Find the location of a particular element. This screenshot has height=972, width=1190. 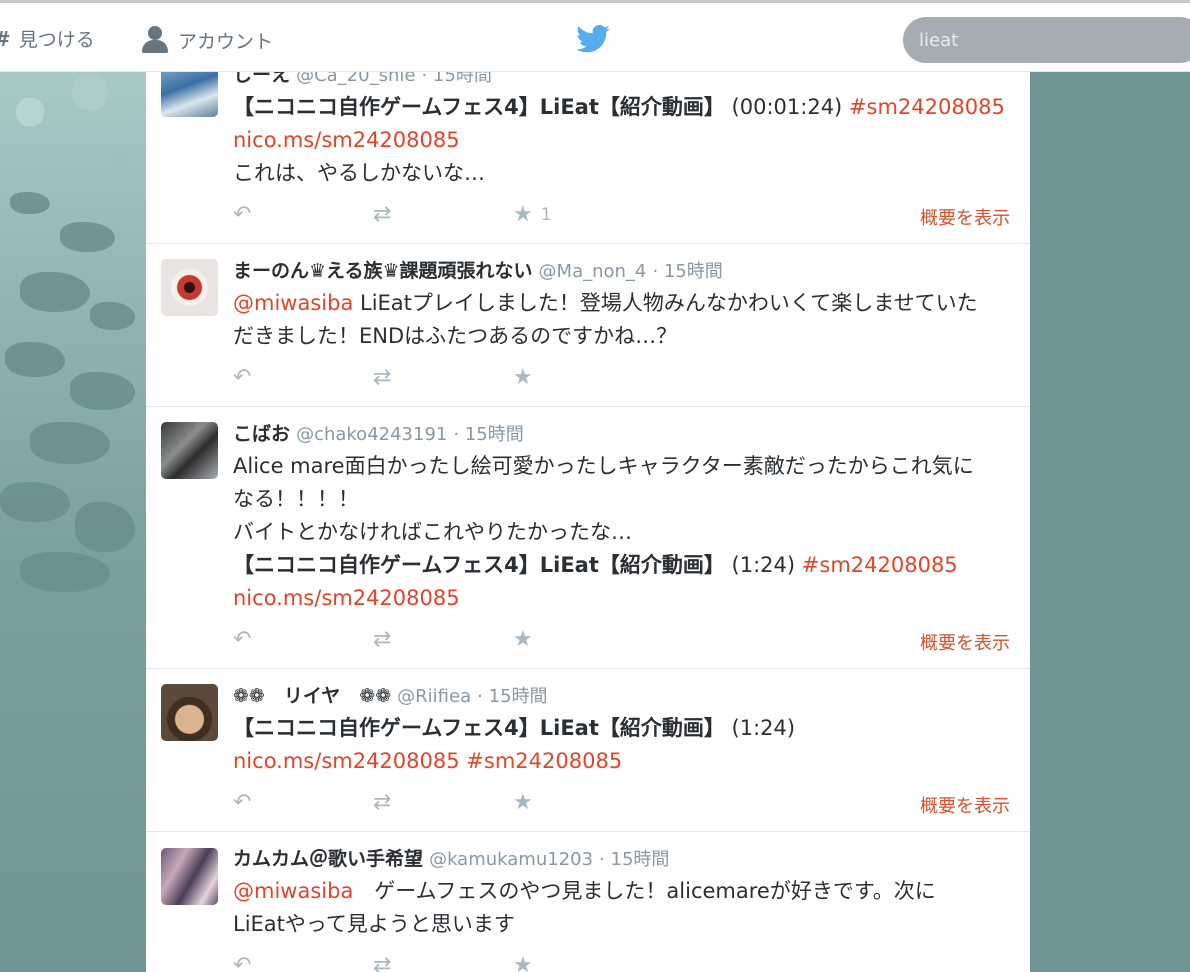

search-input: lieat is located at coordinates (1046, 40).